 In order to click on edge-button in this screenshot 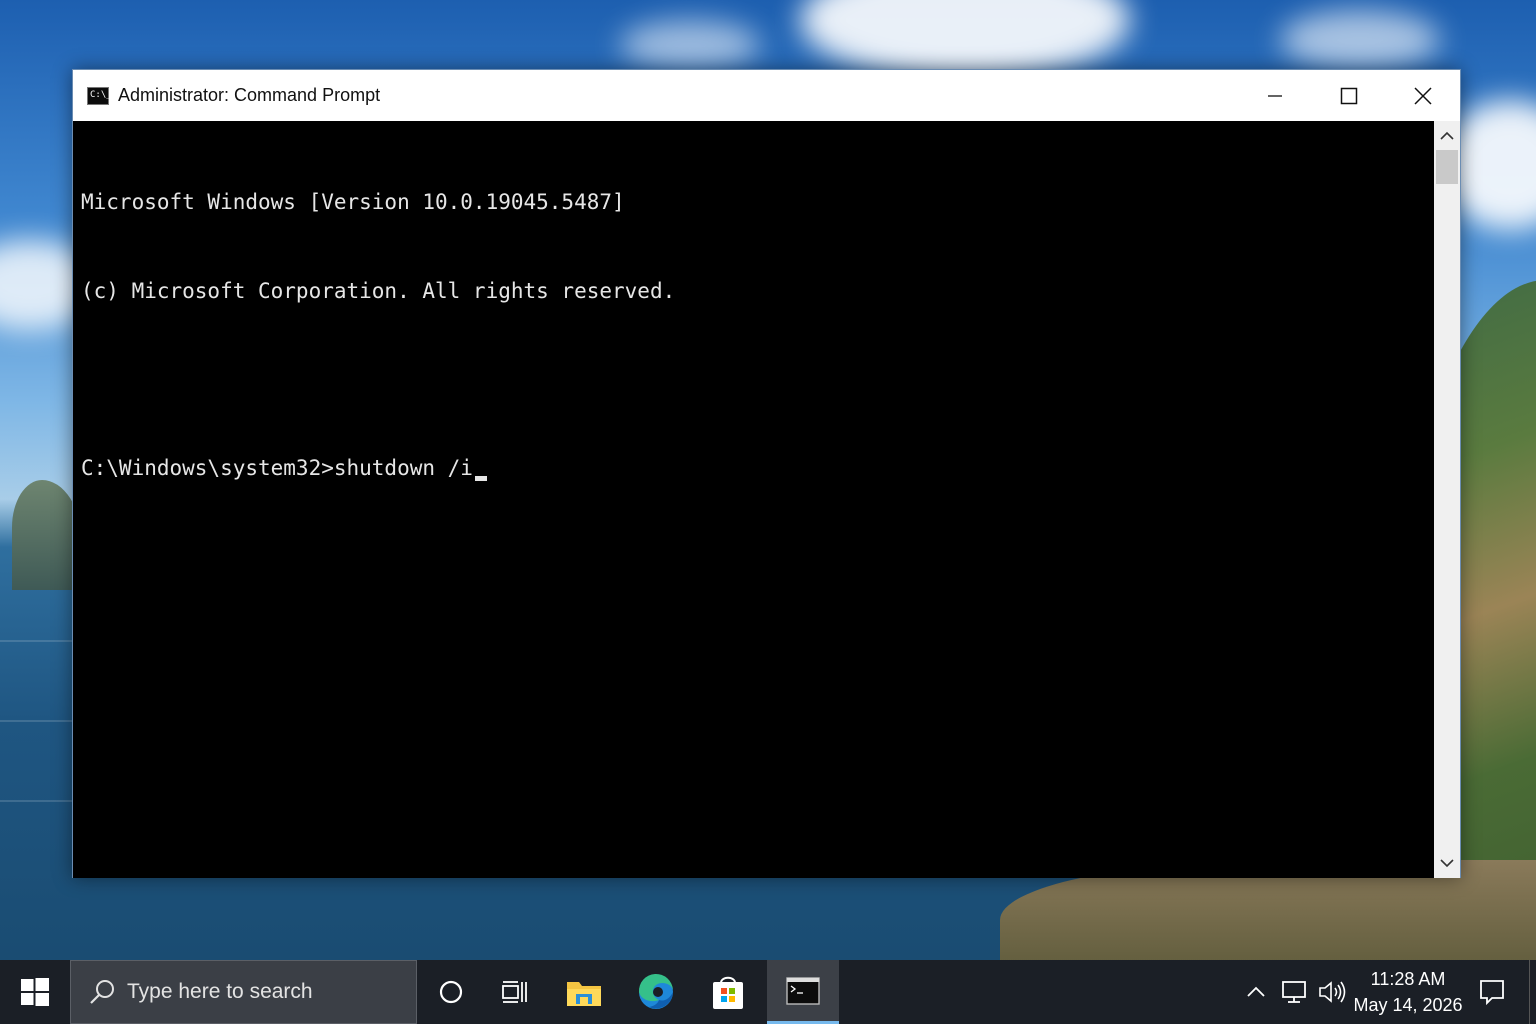, I will do `click(656, 992)`.